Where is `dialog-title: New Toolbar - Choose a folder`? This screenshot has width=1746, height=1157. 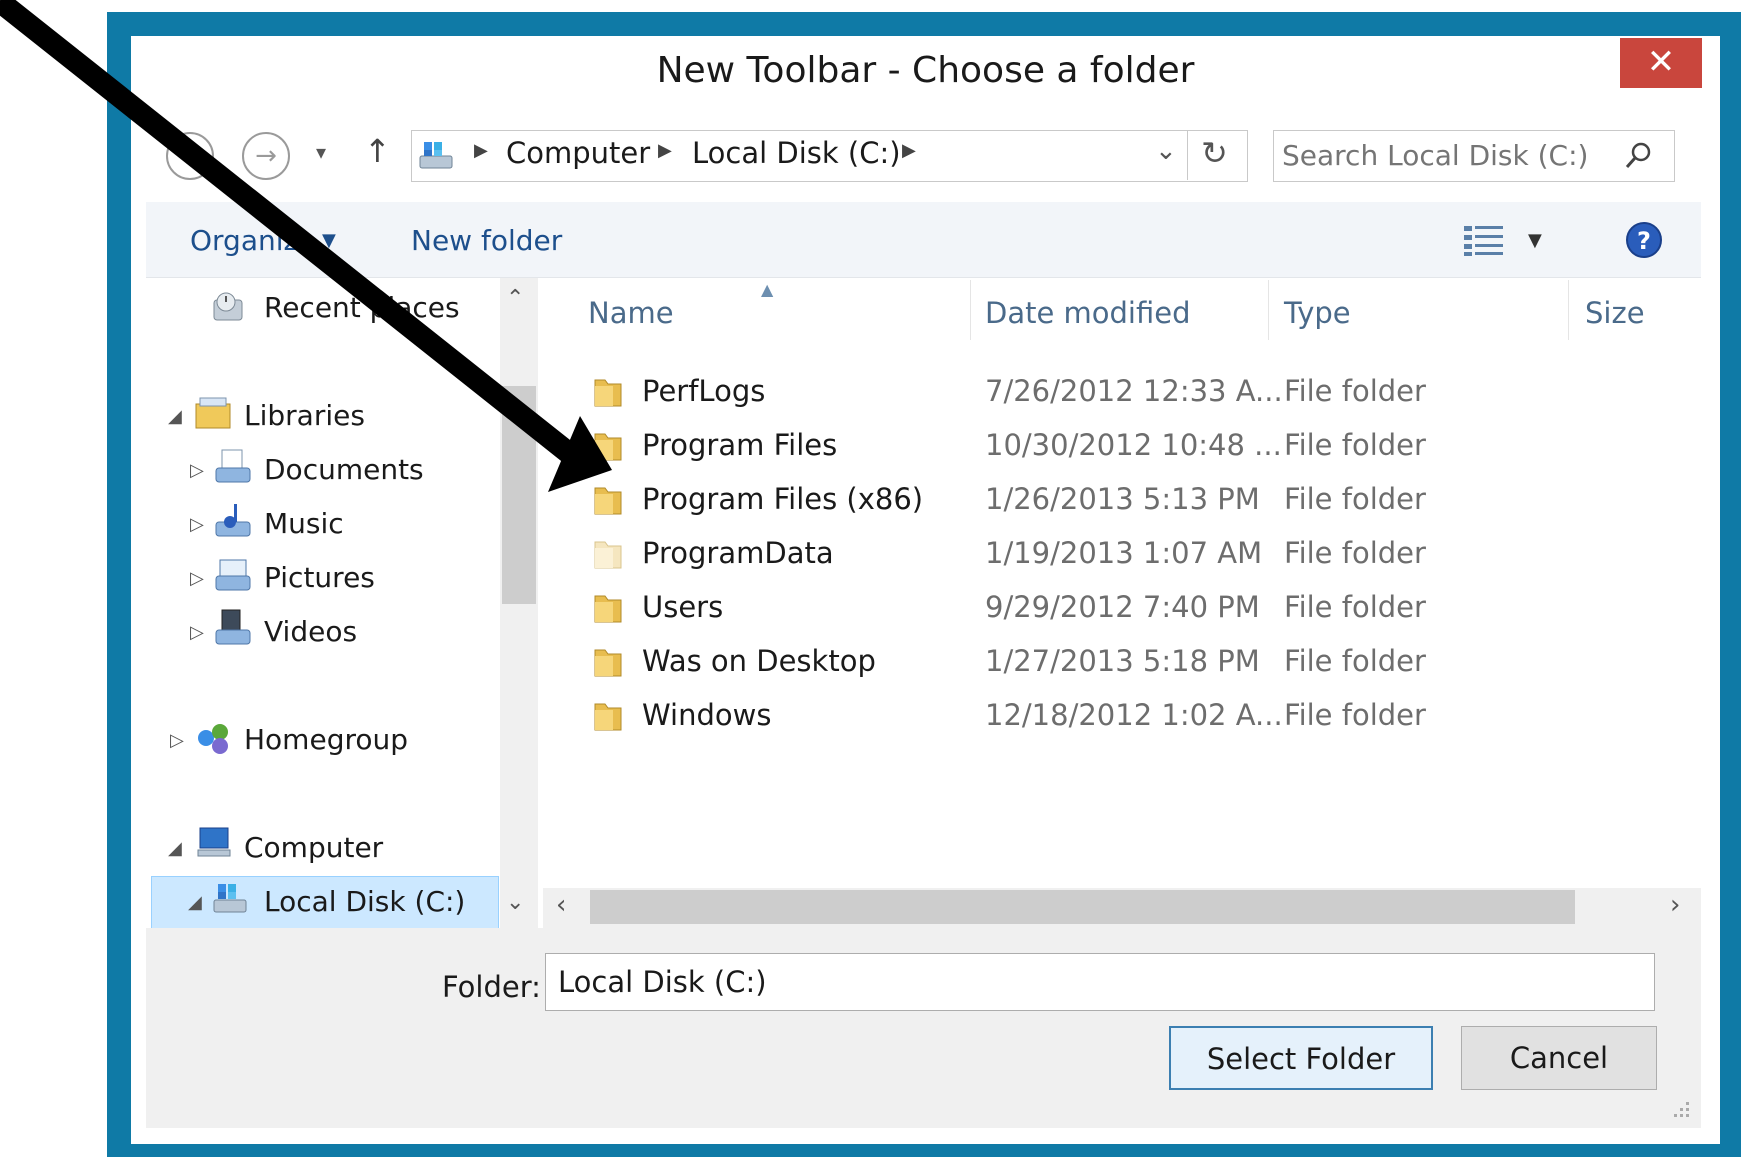 dialog-title: New Toolbar - Choose a folder is located at coordinates (925, 70).